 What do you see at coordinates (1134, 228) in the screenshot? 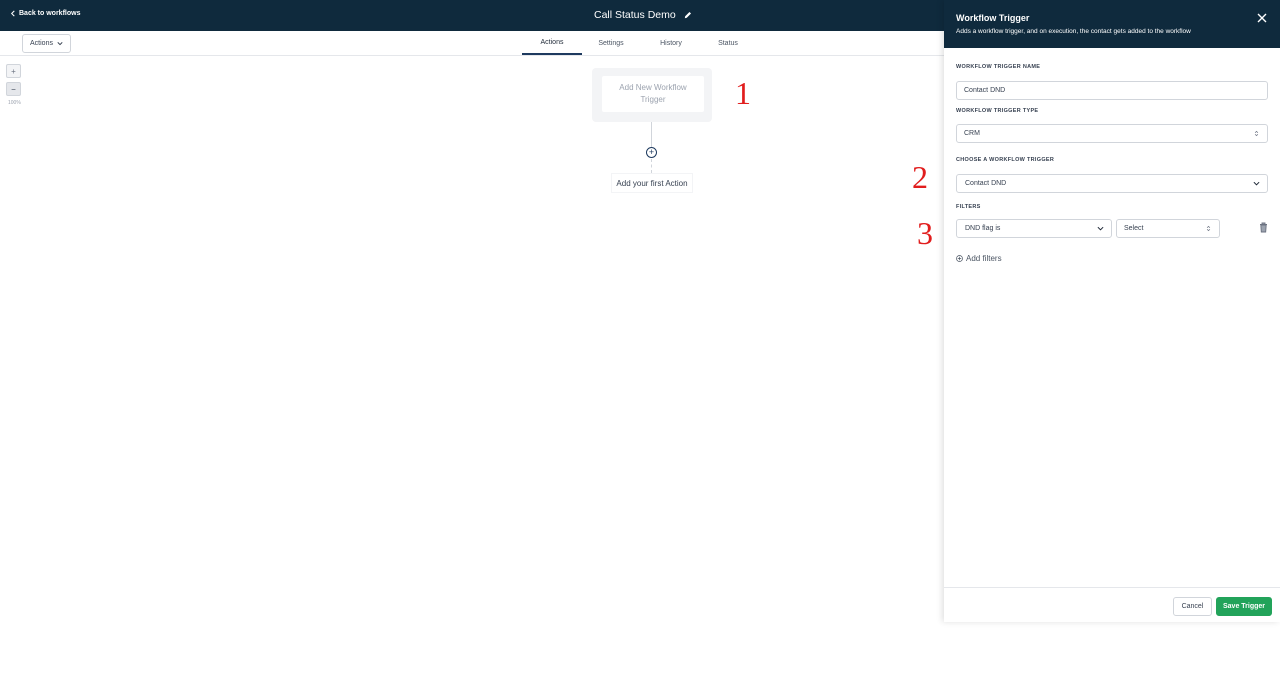
I see `filter-value-placeholder: Select` at bounding box center [1134, 228].